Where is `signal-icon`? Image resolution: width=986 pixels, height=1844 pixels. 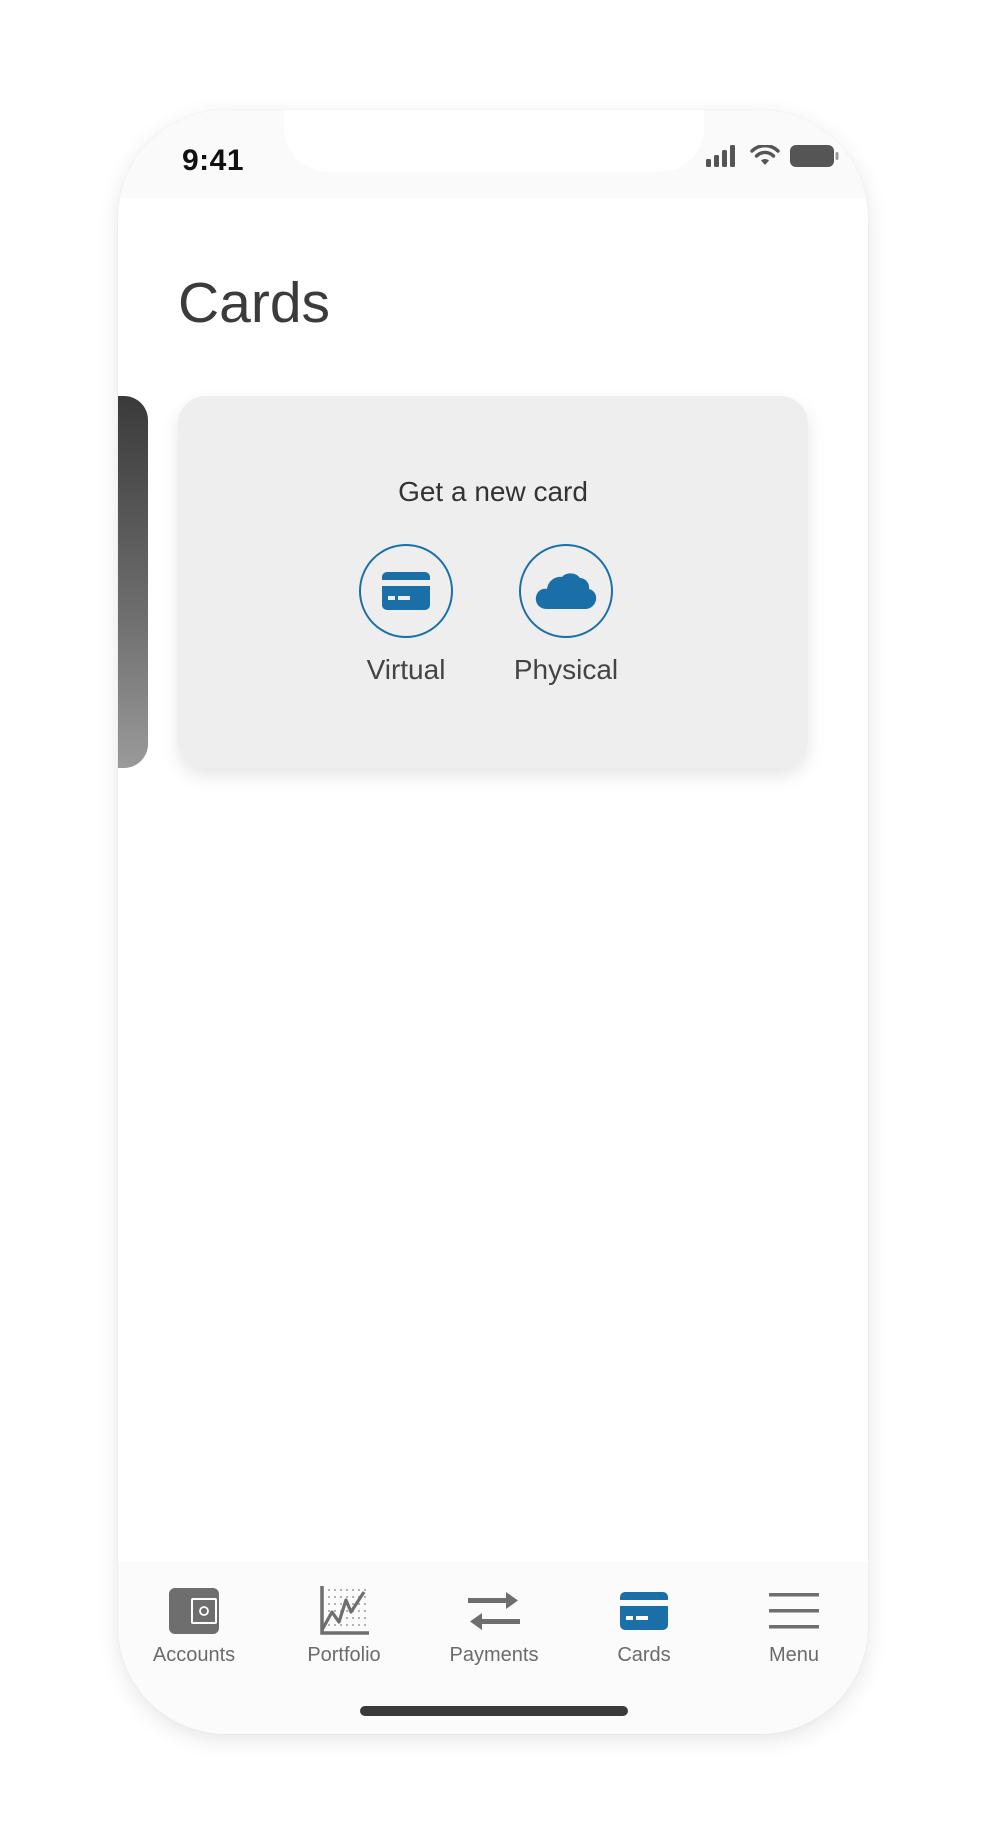 signal-icon is located at coordinates (720, 156).